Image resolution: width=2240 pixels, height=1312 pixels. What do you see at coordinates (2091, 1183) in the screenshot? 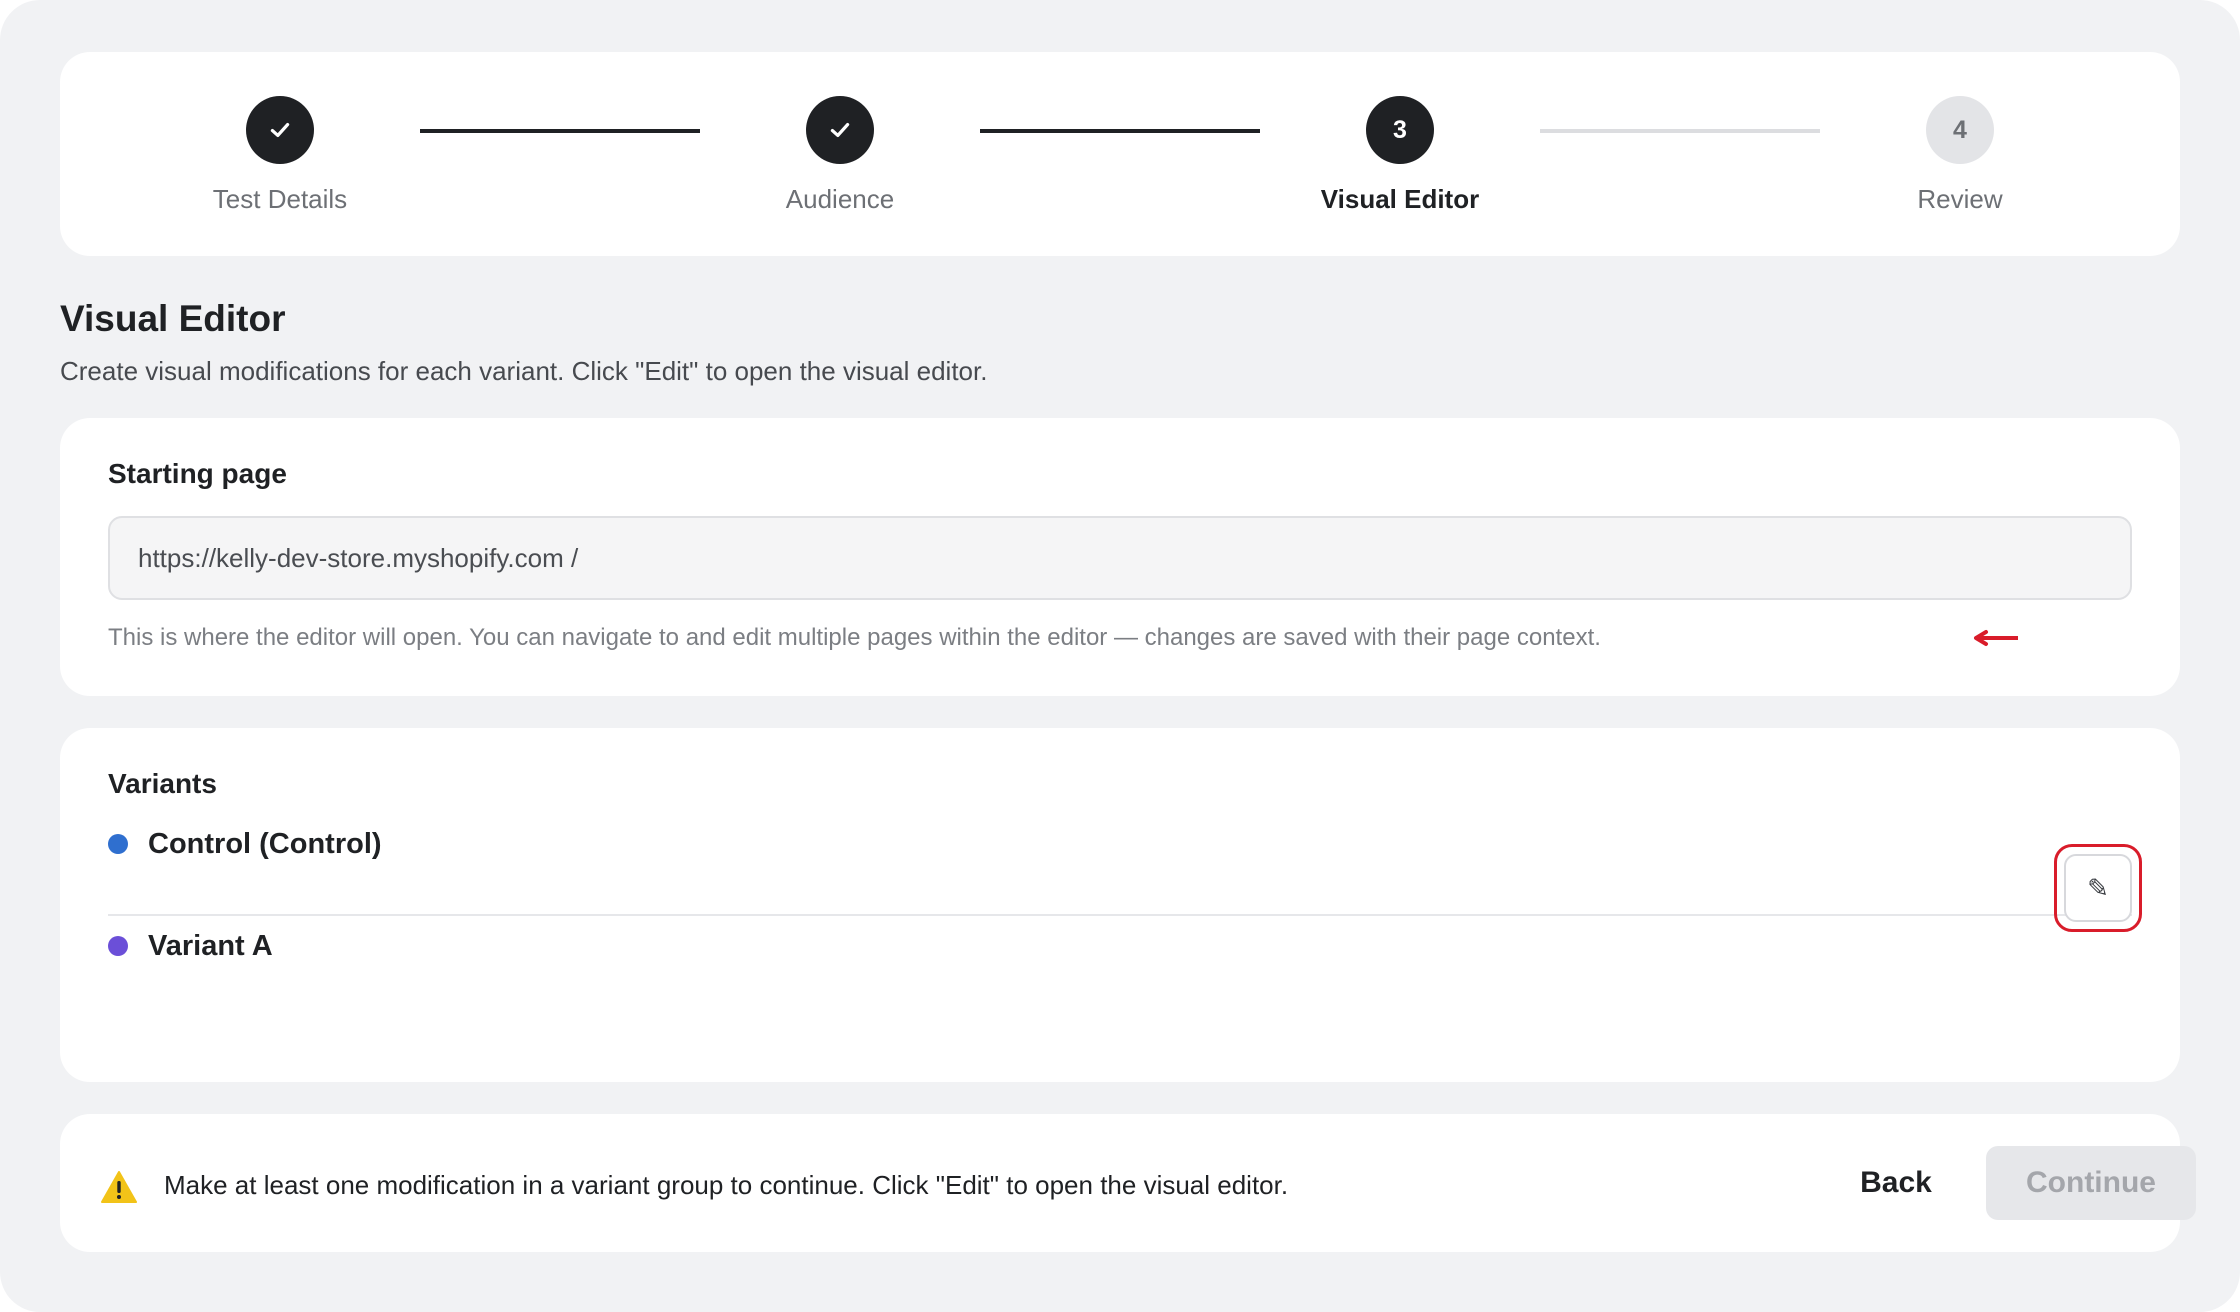
I see `continue-button: Continue` at bounding box center [2091, 1183].